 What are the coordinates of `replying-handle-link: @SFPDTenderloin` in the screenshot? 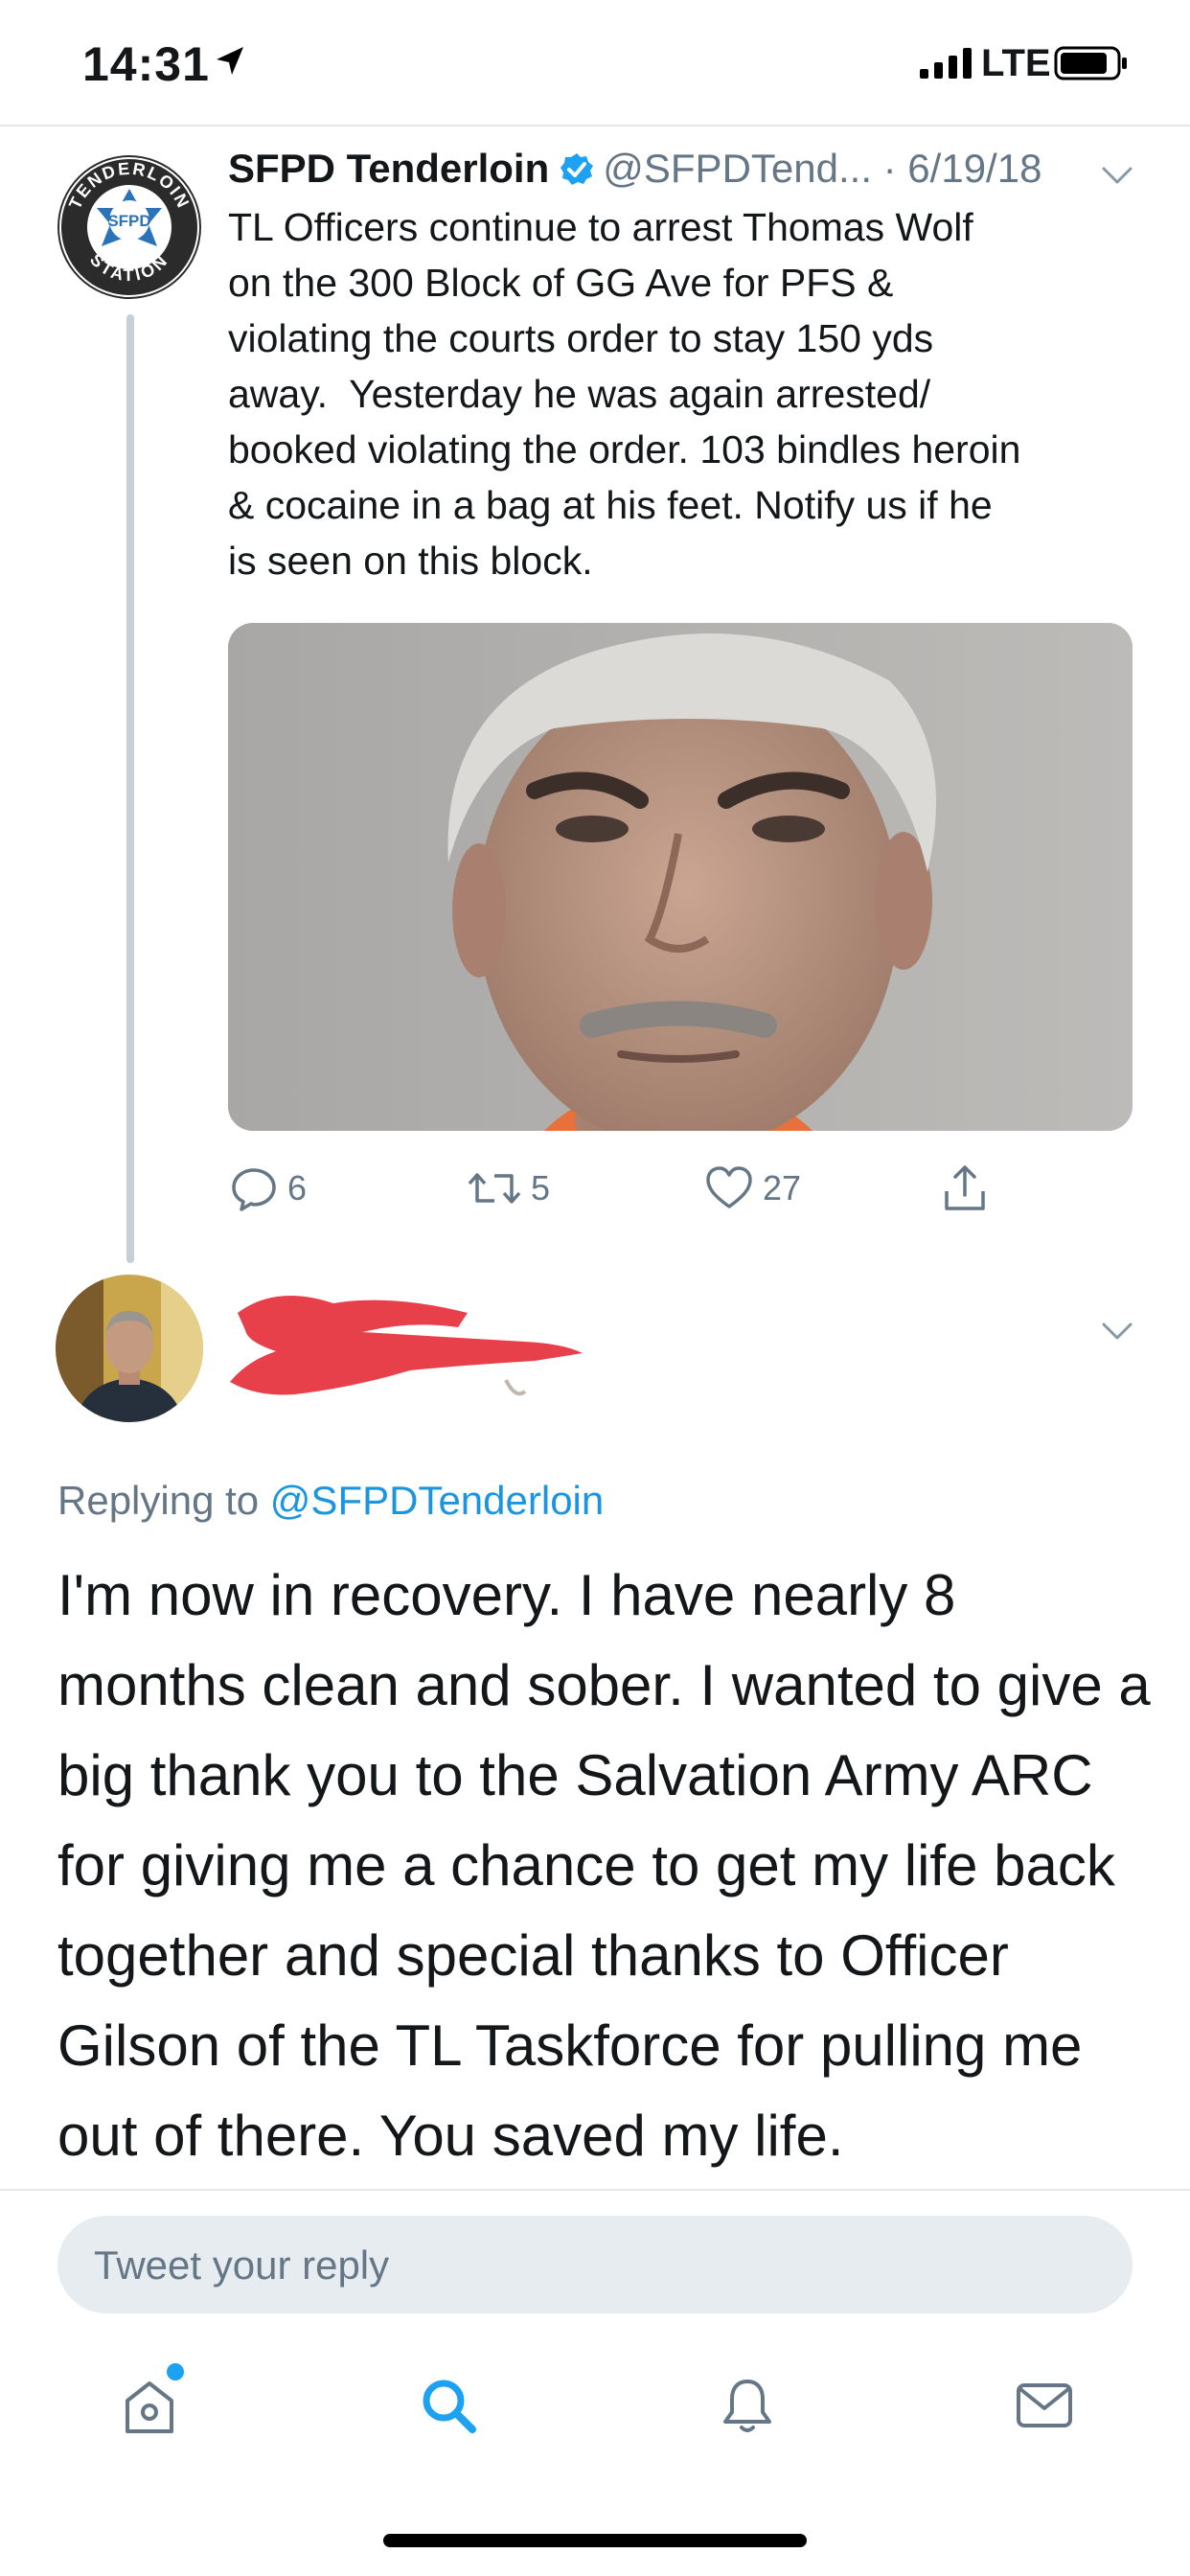 It's located at (437, 1500).